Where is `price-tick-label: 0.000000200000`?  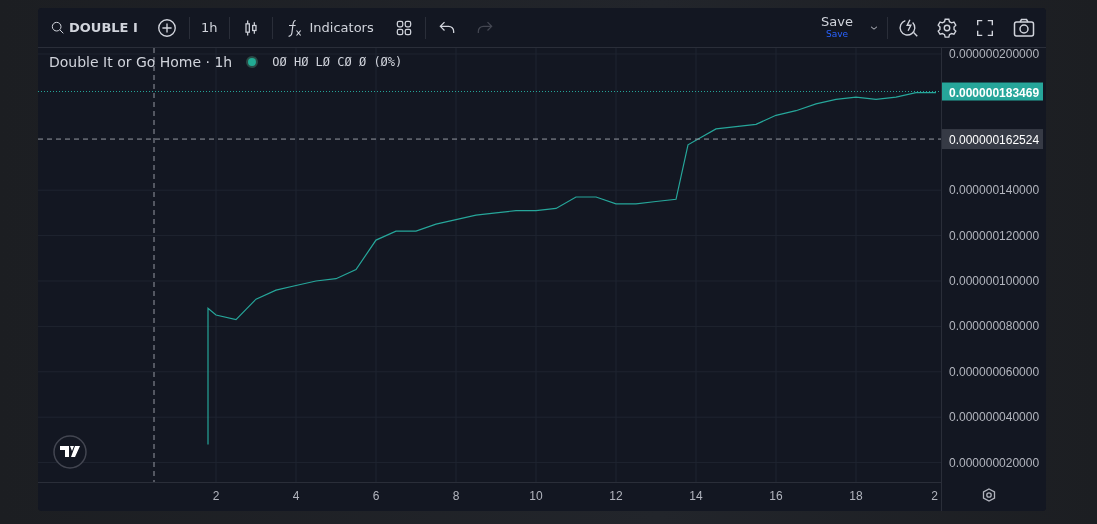
price-tick-label: 0.000000200000 is located at coordinates (994, 54).